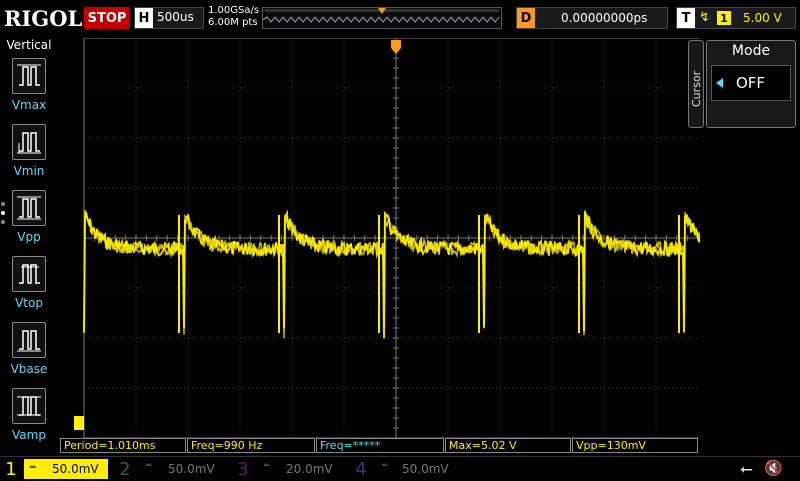 The height and width of the screenshot is (481, 800). Describe the element at coordinates (309, 469) in the screenshot. I see `channel-scale: 20.0mV` at that location.